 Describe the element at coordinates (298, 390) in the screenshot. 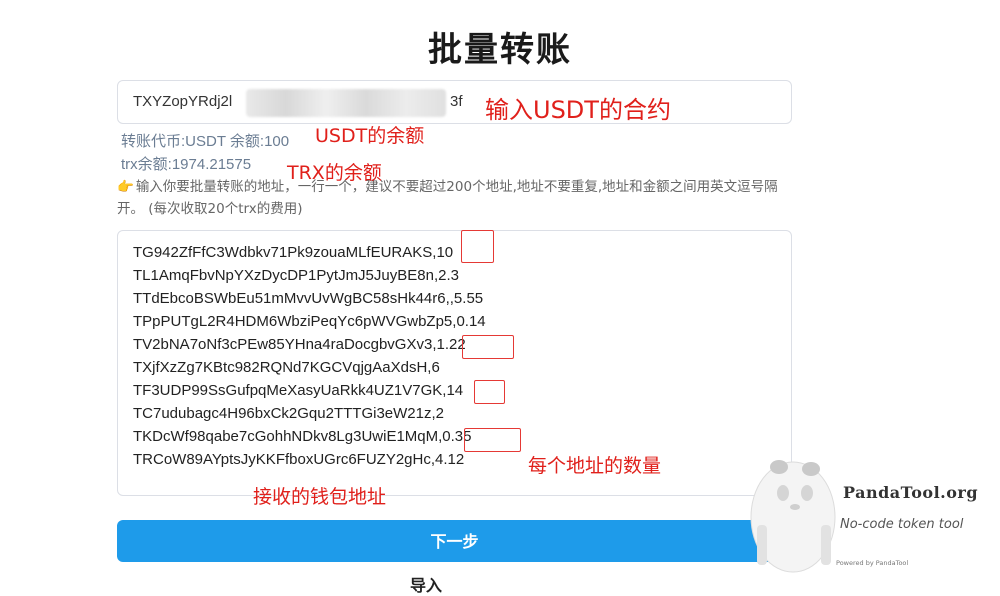

I see `address-line: TF3UDP99SsGufpqMeXasyUaRkk4UZ1V7GK,14` at that location.